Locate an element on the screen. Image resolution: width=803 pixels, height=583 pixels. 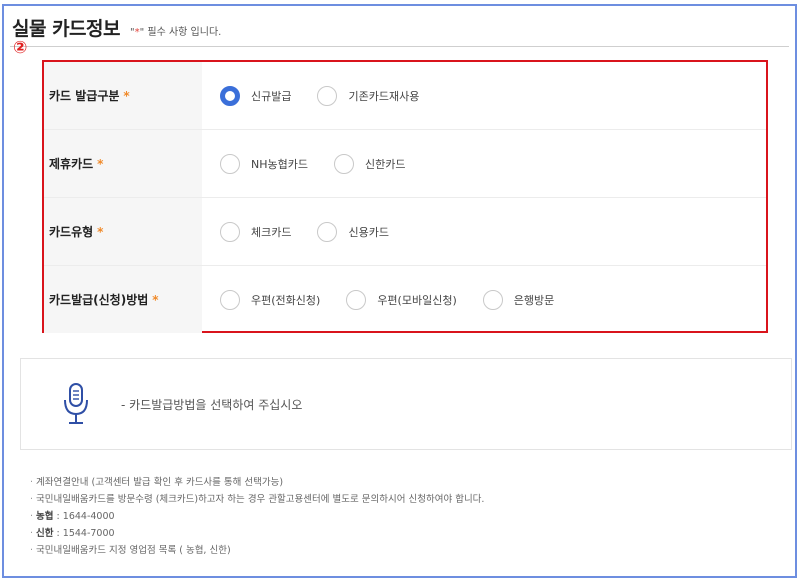
option-new-issue: 신규발급 is located at coordinates (255, 95).